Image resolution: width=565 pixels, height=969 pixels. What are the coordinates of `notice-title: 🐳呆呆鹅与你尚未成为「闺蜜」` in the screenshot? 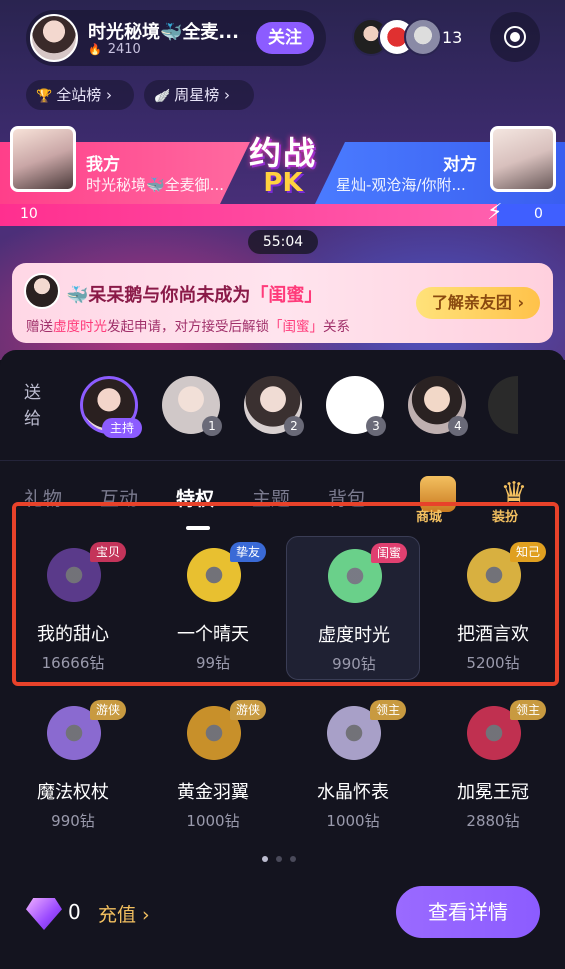 It's located at (194, 294).